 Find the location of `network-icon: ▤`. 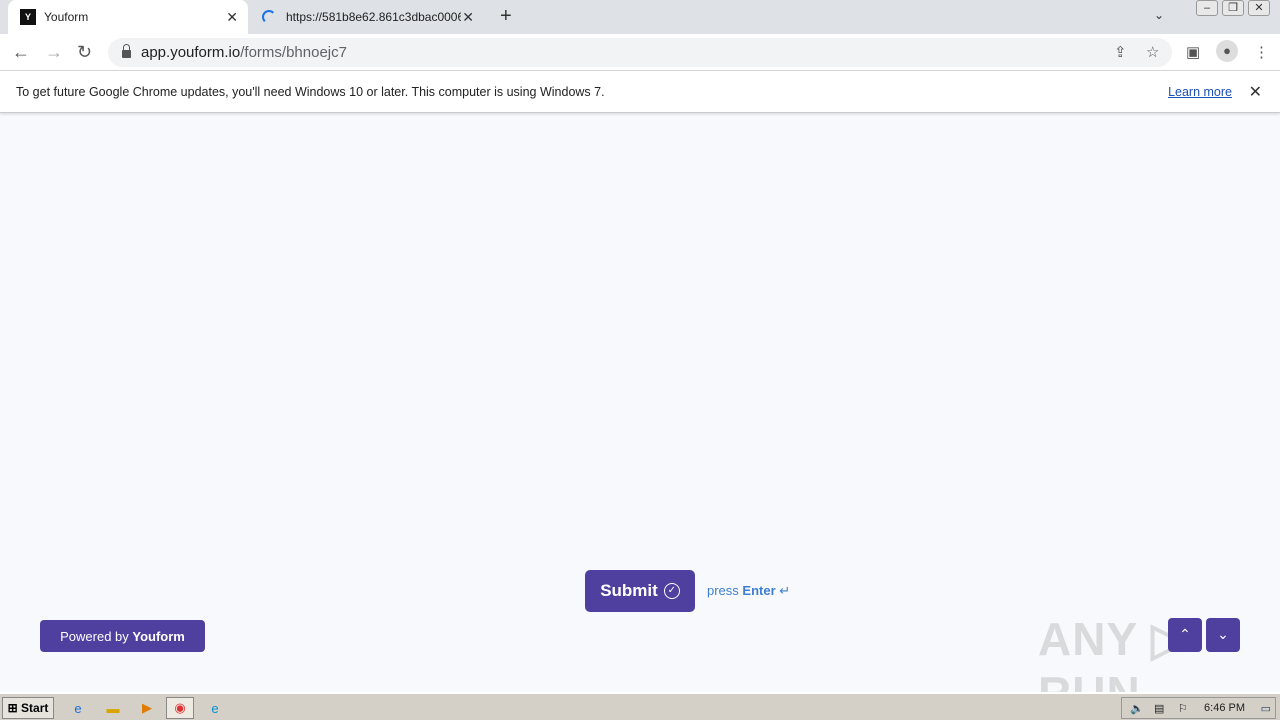

network-icon: ▤ is located at coordinates (1159, 708).